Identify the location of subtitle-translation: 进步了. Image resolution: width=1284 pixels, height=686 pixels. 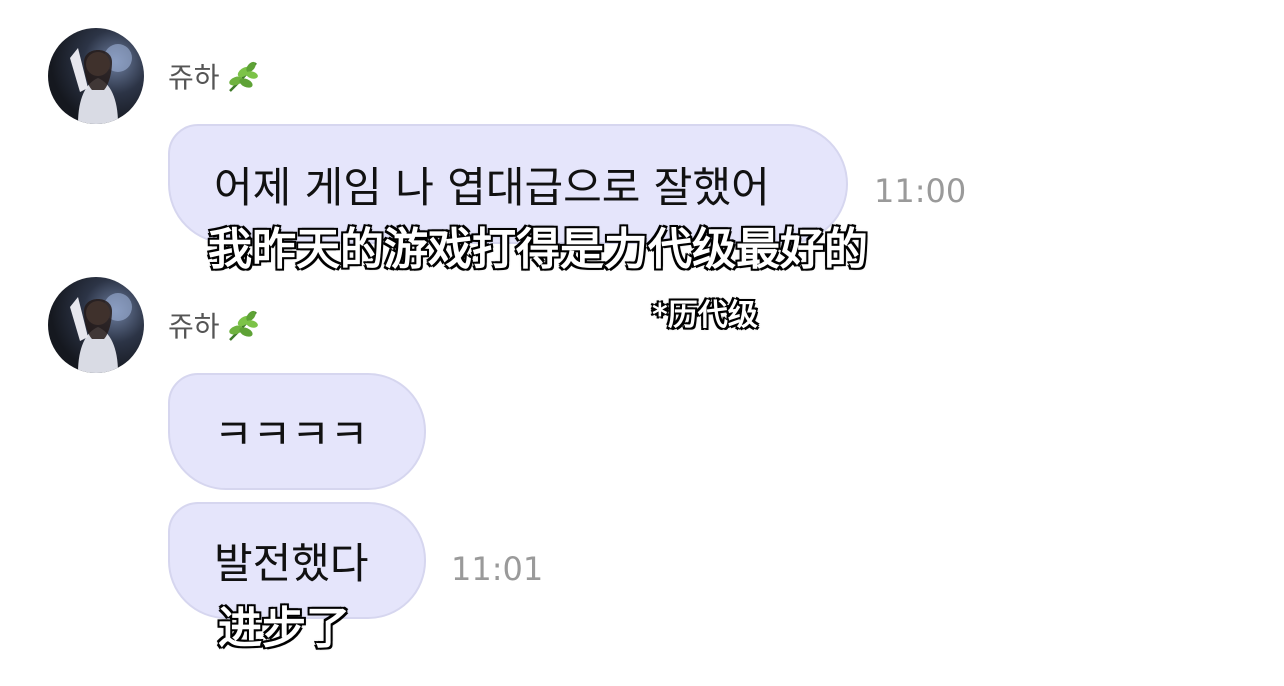
(284, 628).